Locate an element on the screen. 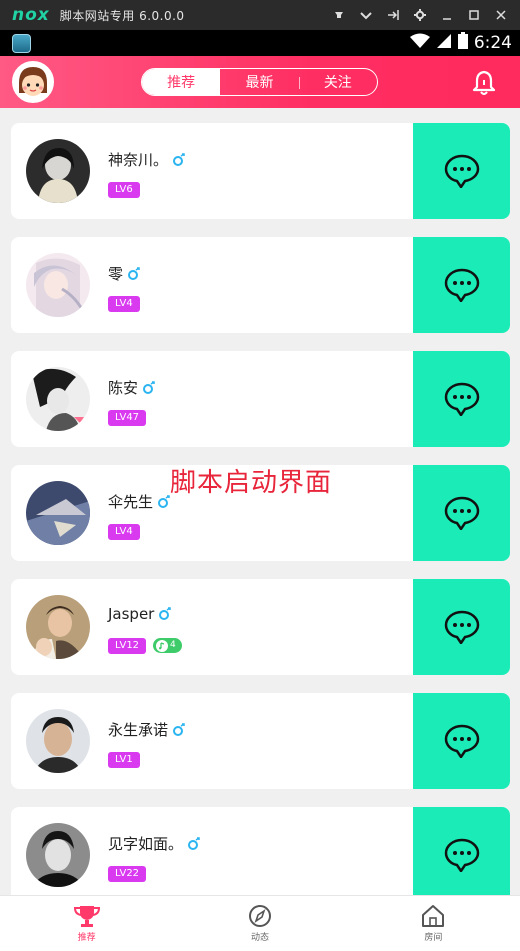 The height and width of the screenshot is (951, 520). signal-icon is located at coordinates (444, 43).